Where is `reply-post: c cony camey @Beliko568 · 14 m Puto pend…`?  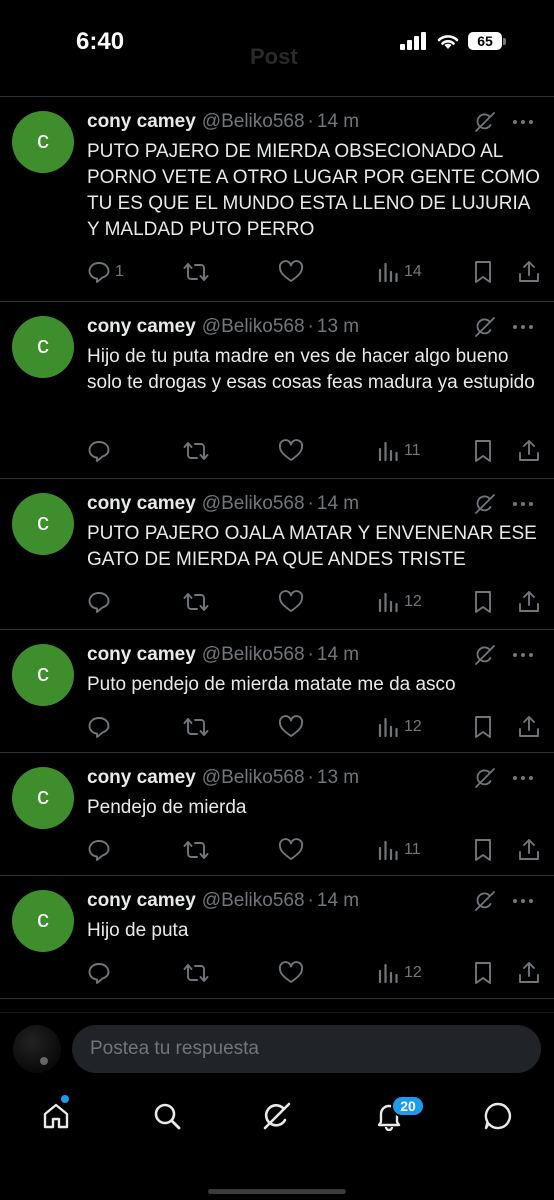 reply-post: c cony camey @Beliko568 · 14 m Puto pend… is located at coordinates (277, 691).